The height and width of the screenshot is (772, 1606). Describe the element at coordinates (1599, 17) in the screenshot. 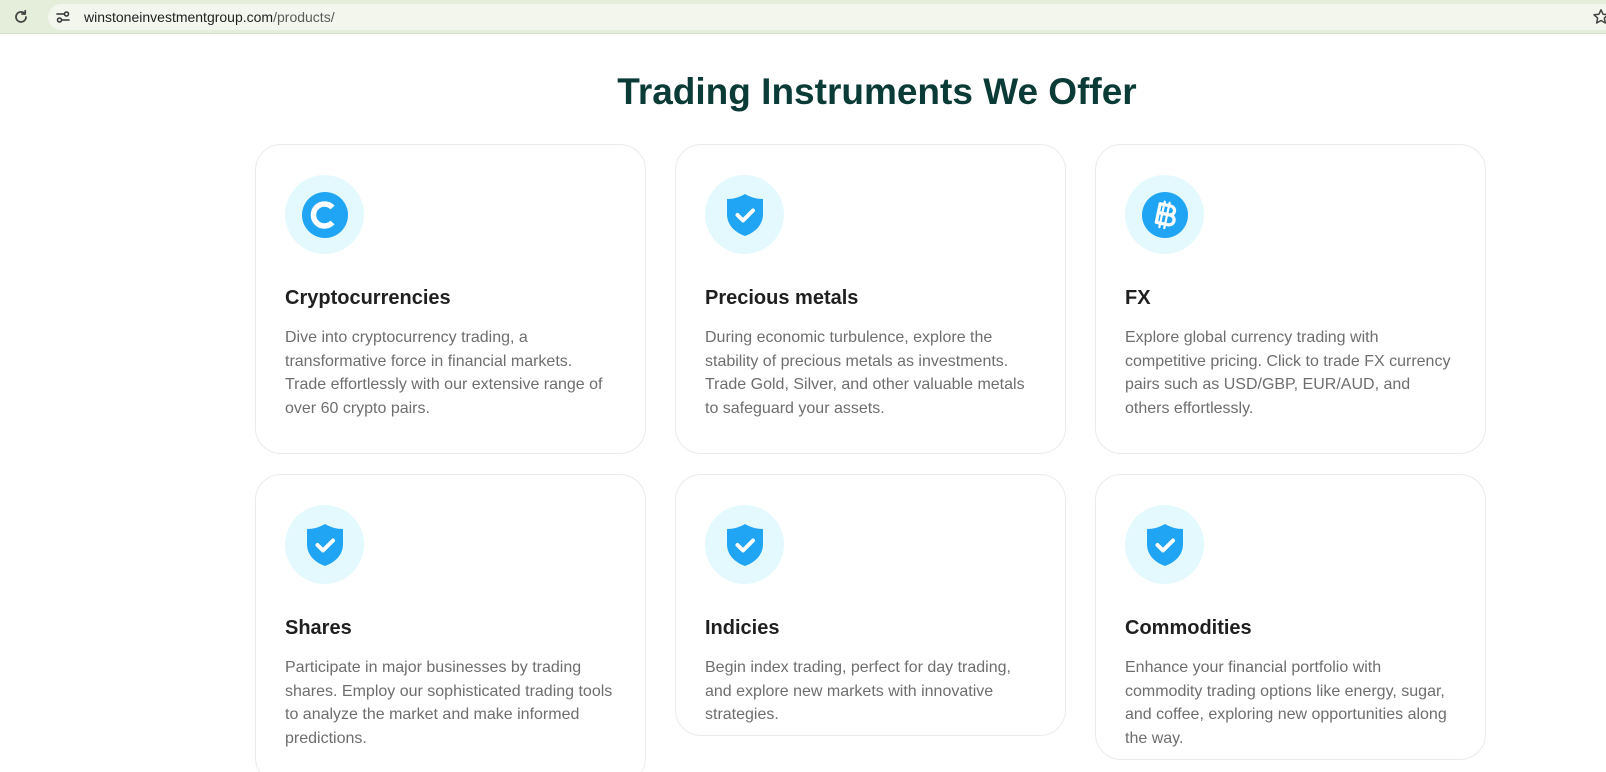

I see `bookmark-star-icon` at that location.